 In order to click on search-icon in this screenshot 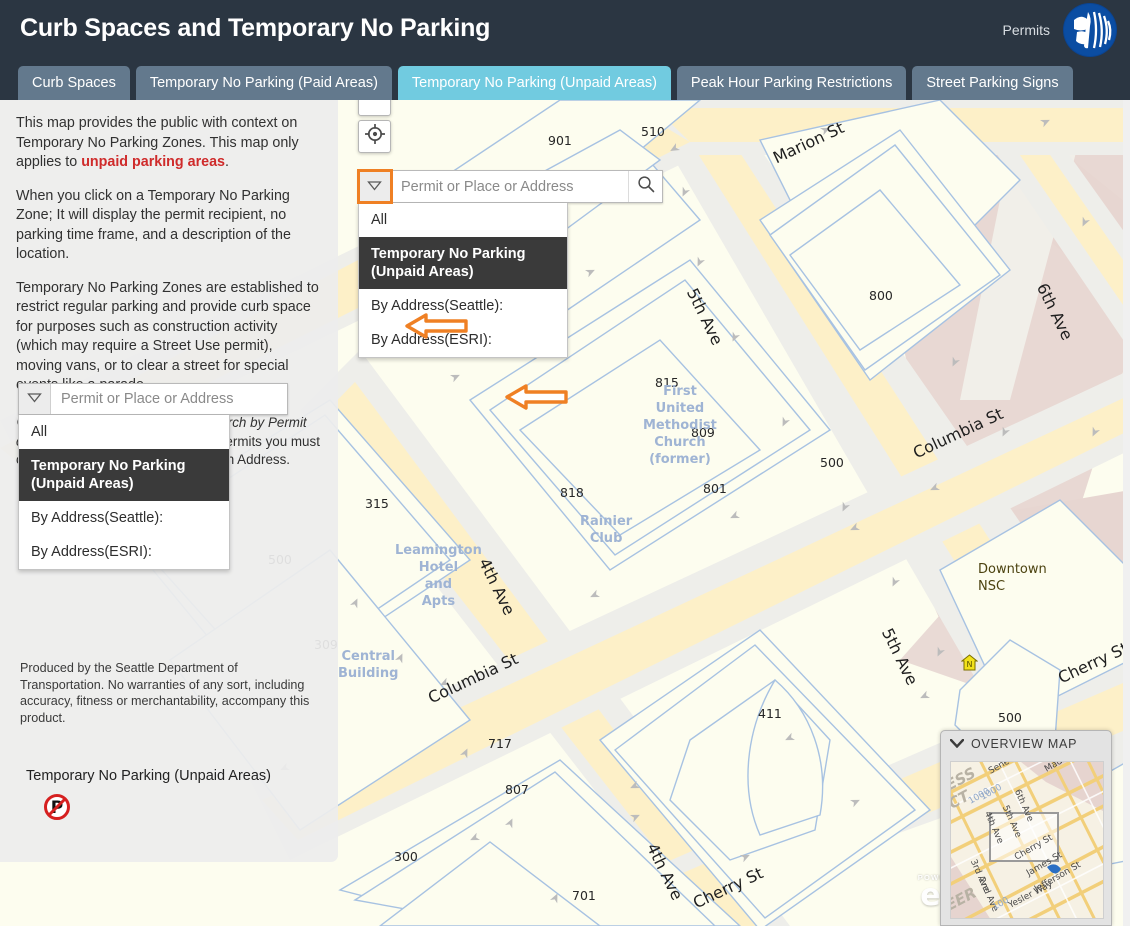, I will do `click(646, 186)`.